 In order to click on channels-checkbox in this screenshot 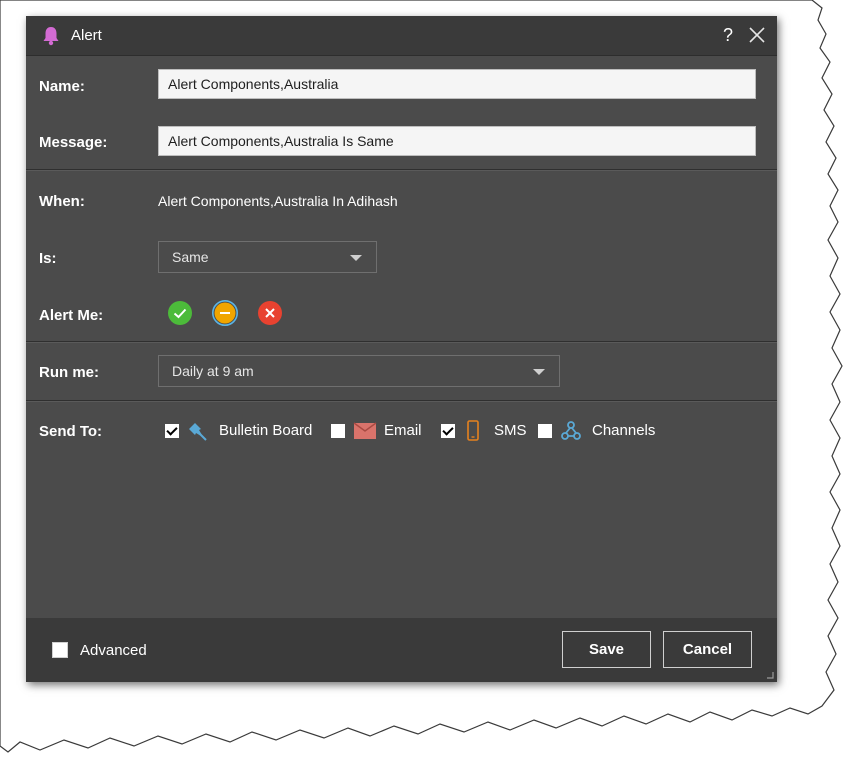, I will do `click(545, 431)`.